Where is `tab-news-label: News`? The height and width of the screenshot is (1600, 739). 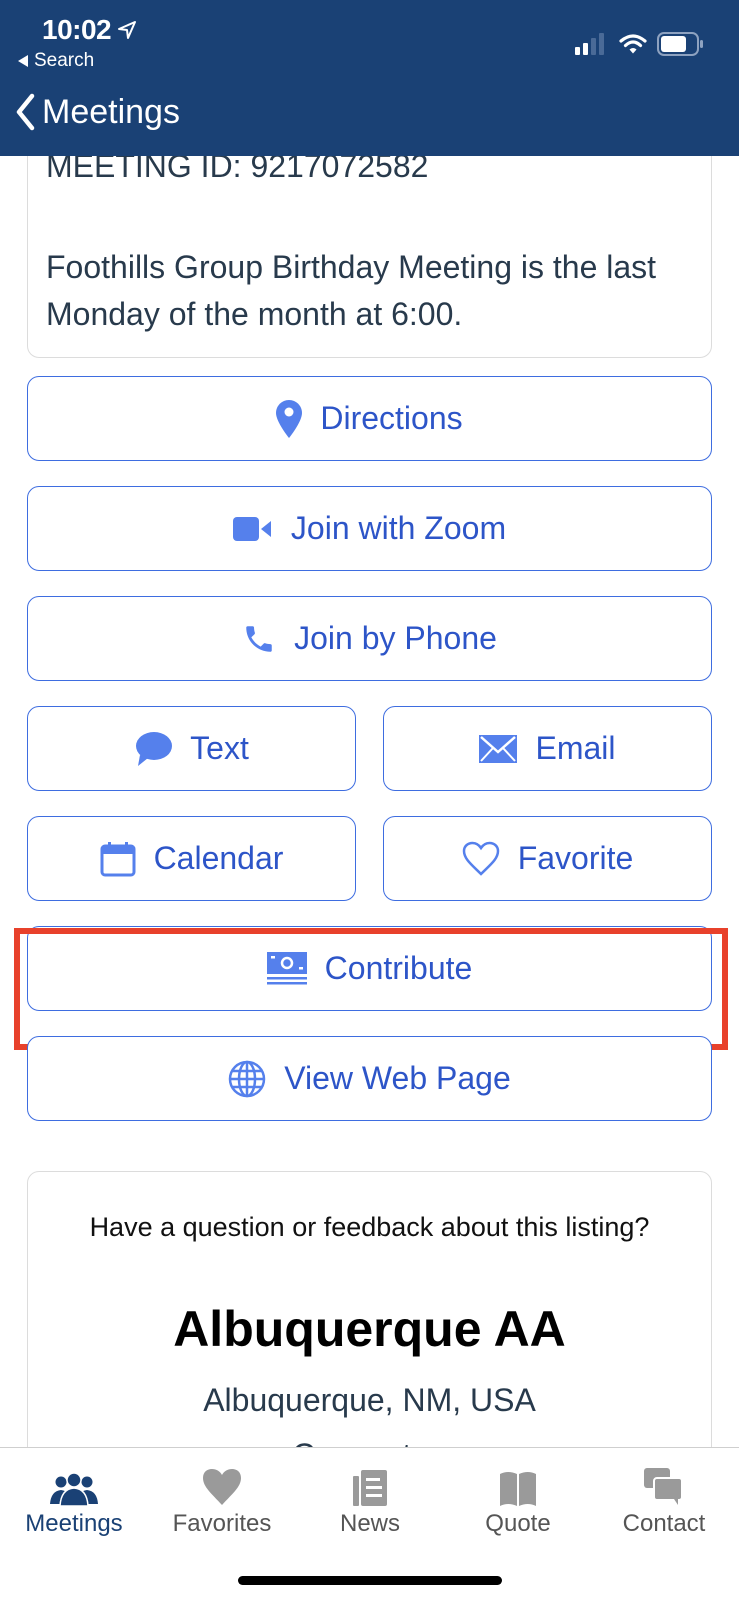 tab-news-label: News is located at coordinates (369, 1523).